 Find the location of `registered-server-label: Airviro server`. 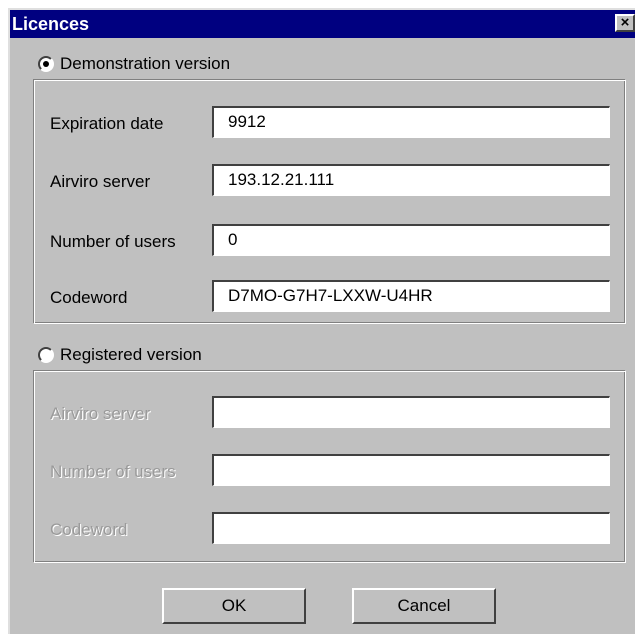

registered-server-label: Airviro server is located at coordinates (100, 413).